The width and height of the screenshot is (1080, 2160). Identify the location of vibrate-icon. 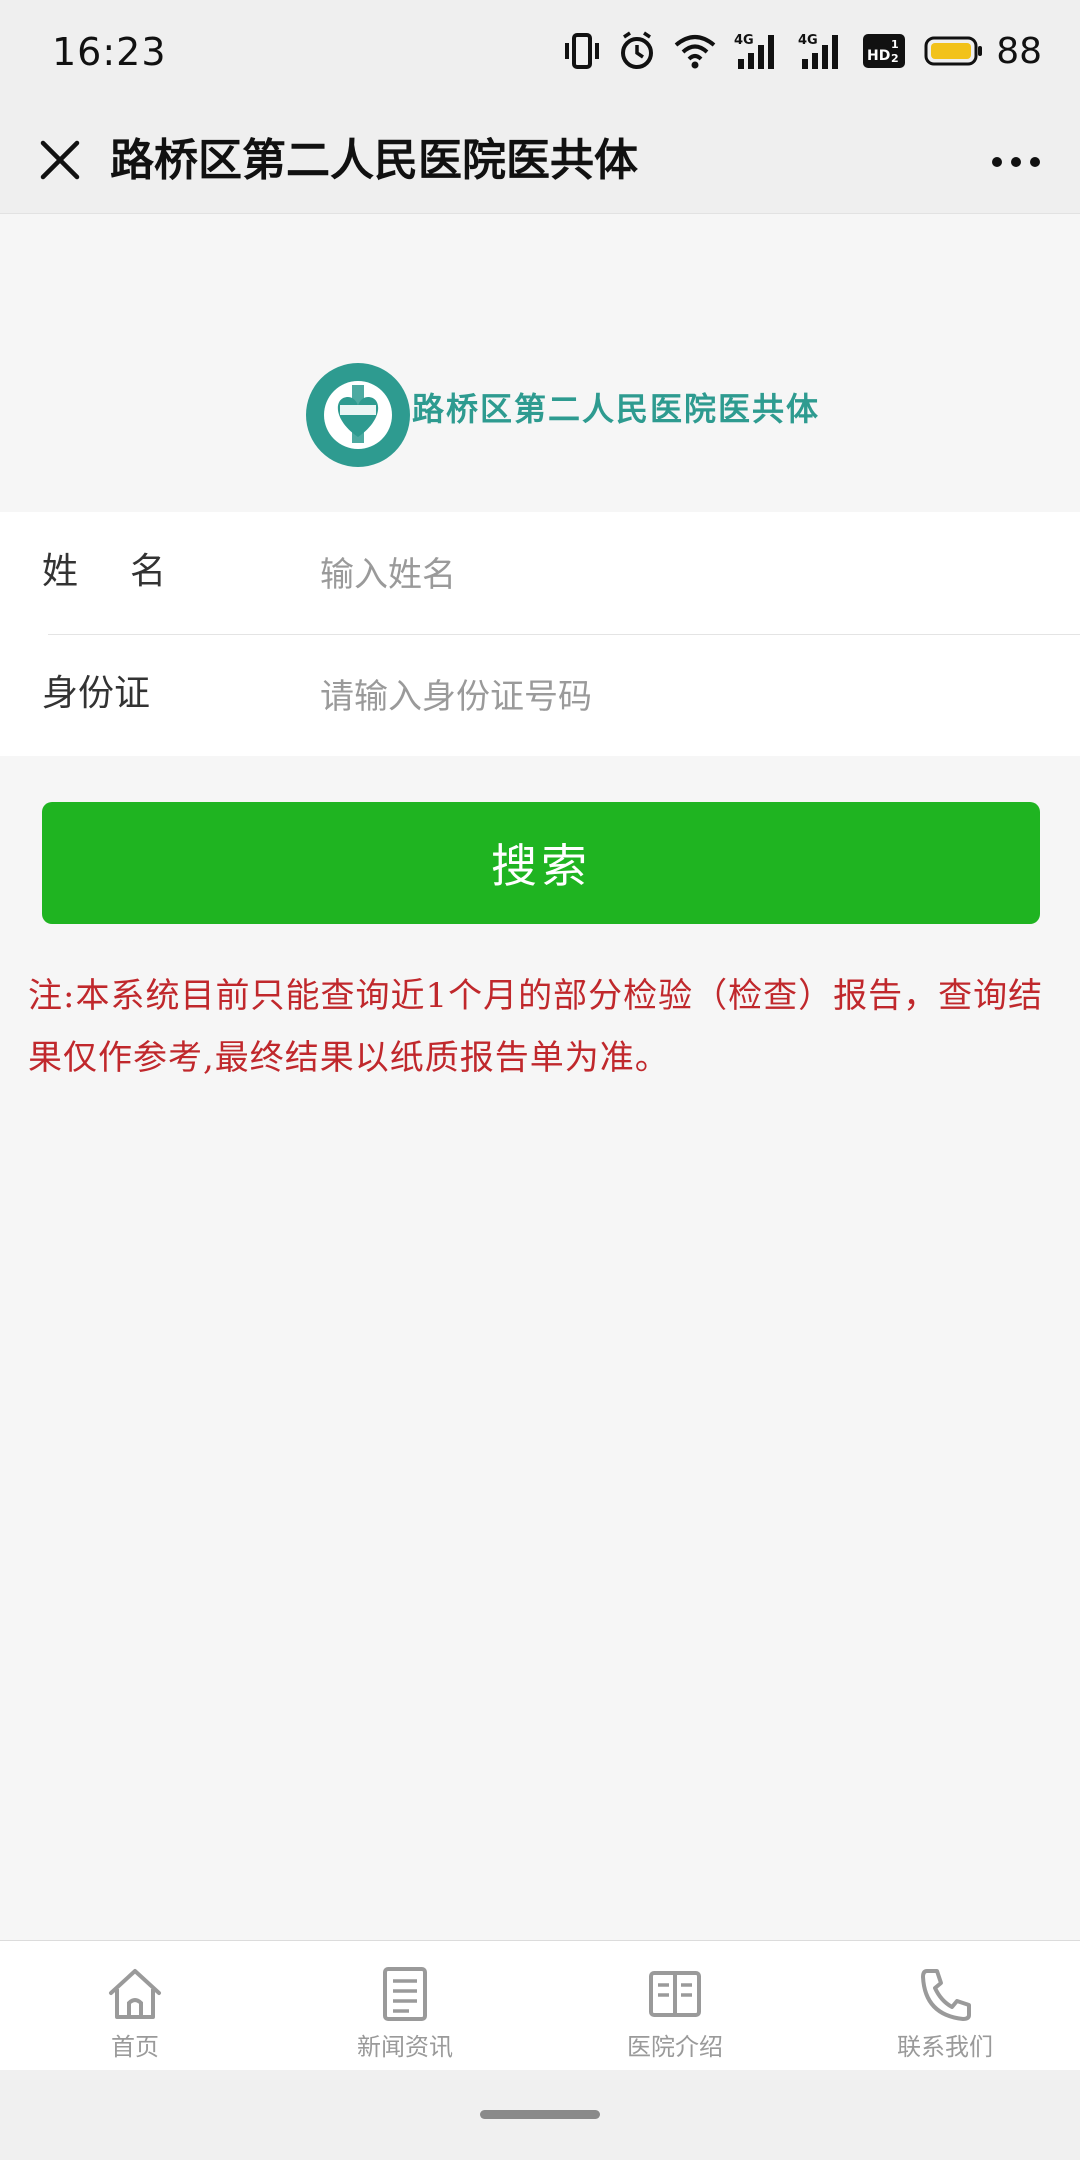
(582, 51).